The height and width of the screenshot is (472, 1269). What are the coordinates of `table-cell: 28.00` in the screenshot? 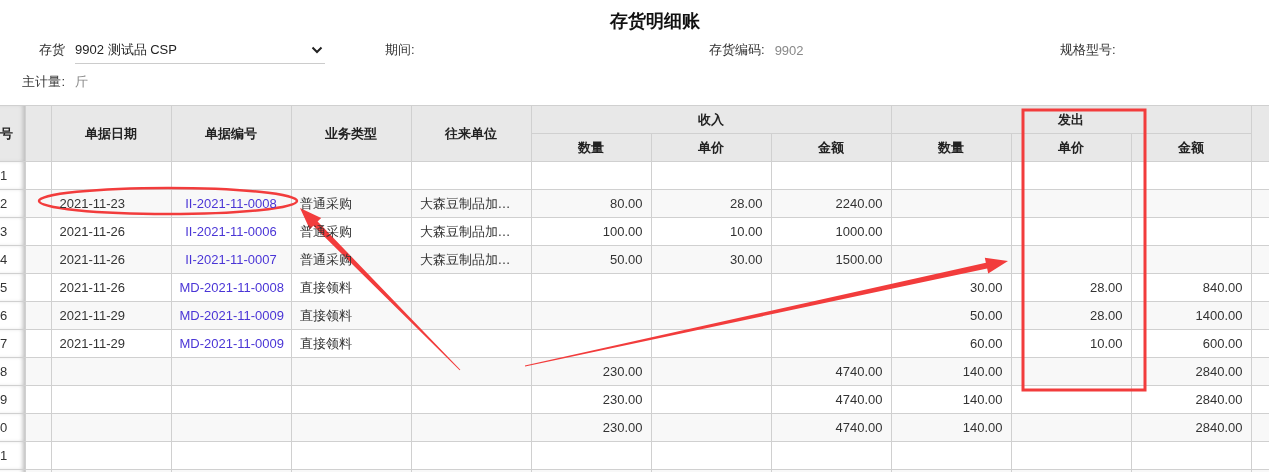 It's located at (711, 203).